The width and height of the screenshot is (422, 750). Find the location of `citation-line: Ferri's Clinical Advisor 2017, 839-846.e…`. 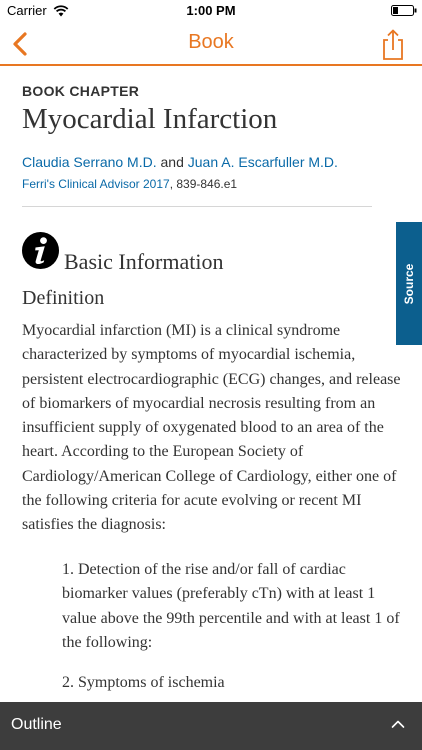

citation-line: Ferri's Clinical Advisor 2017, 839-846.e… is located at coordinates (129, 184).